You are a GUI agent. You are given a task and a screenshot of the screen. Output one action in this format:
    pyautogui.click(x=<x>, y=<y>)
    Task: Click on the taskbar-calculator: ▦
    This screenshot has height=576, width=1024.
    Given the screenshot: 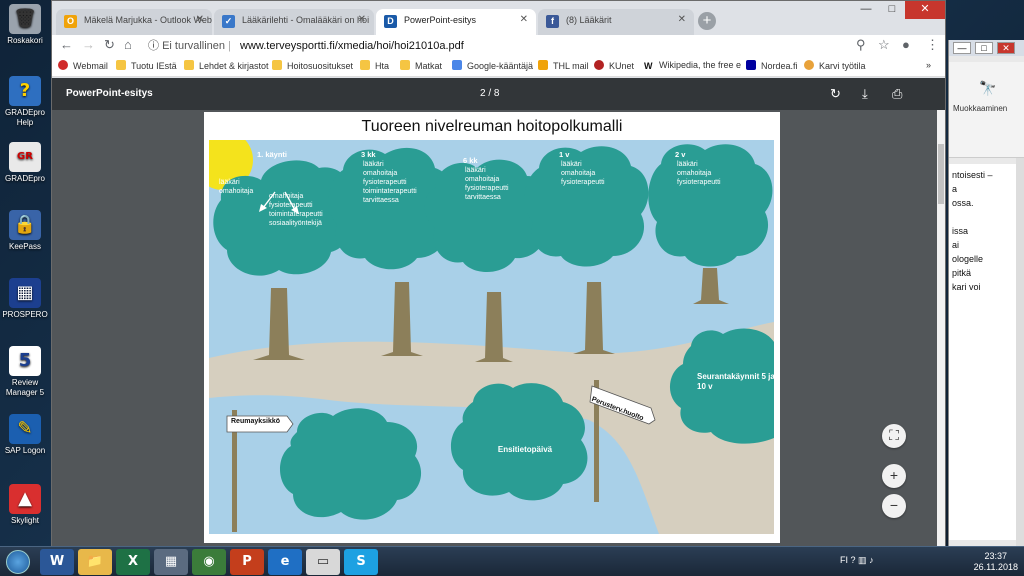 What is the action you would take?
    pyautogui.click(x=171, y=562)
    